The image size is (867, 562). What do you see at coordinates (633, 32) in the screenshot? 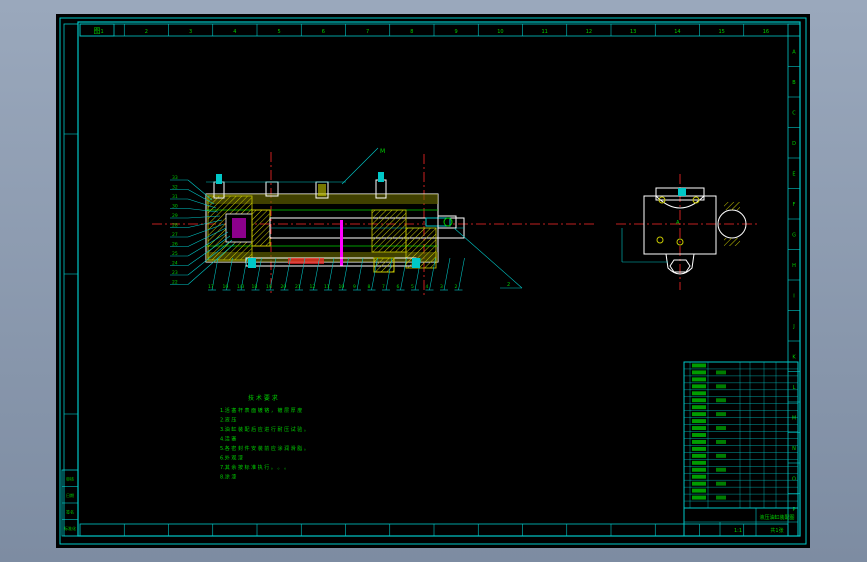
I see `zone-number-top: 13` at bounding box center [633, 32].